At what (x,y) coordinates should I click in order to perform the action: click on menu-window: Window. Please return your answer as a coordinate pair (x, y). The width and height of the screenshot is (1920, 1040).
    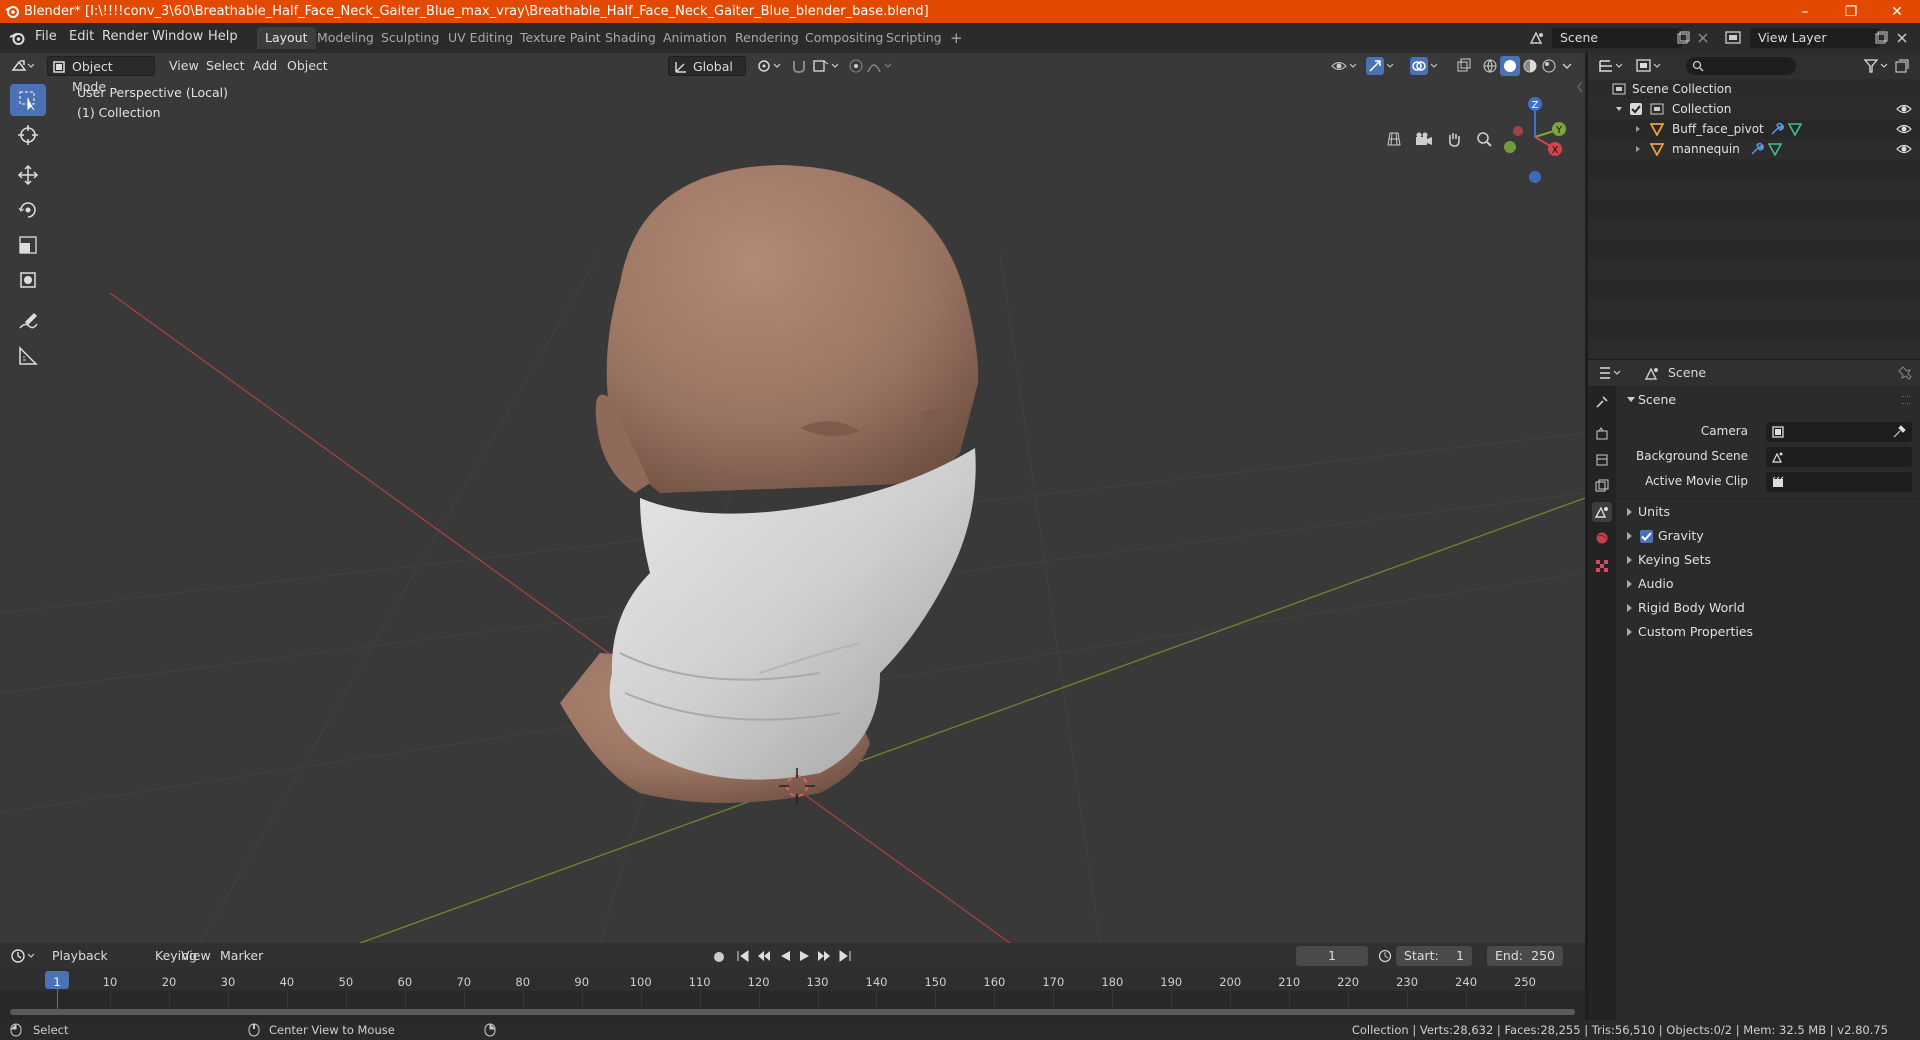
    Looking at the image, I should click on (177, 36).